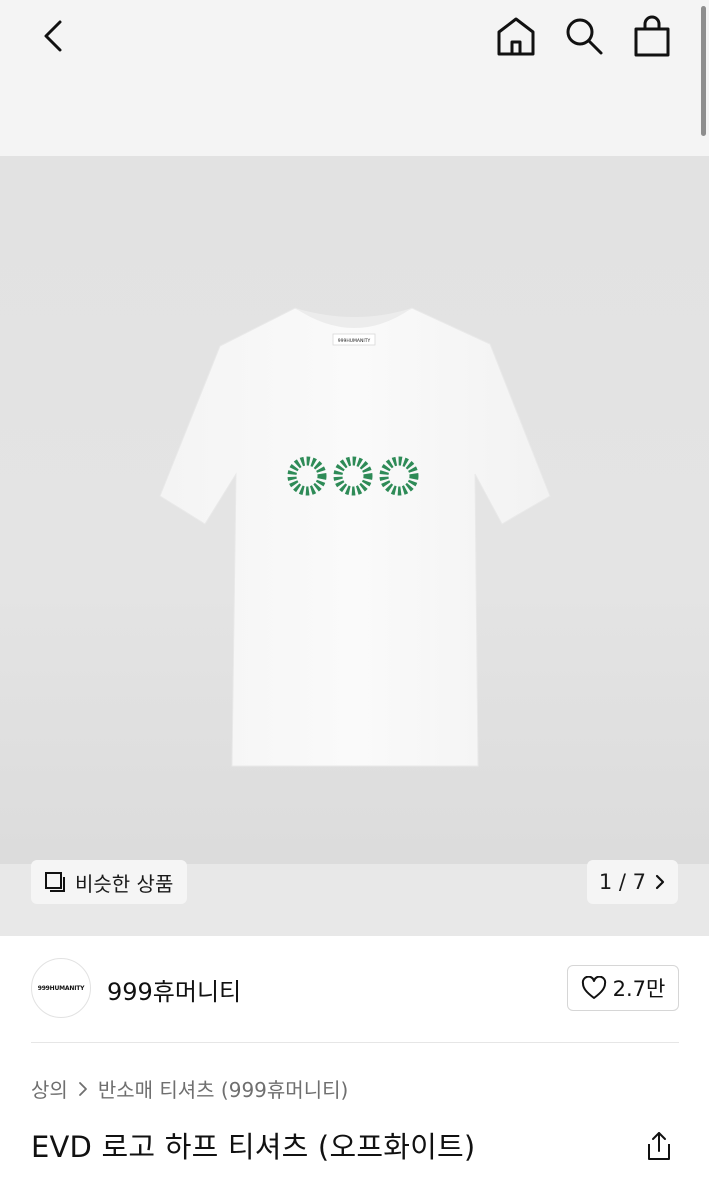  I want to click on home-button, so click(516, 36).